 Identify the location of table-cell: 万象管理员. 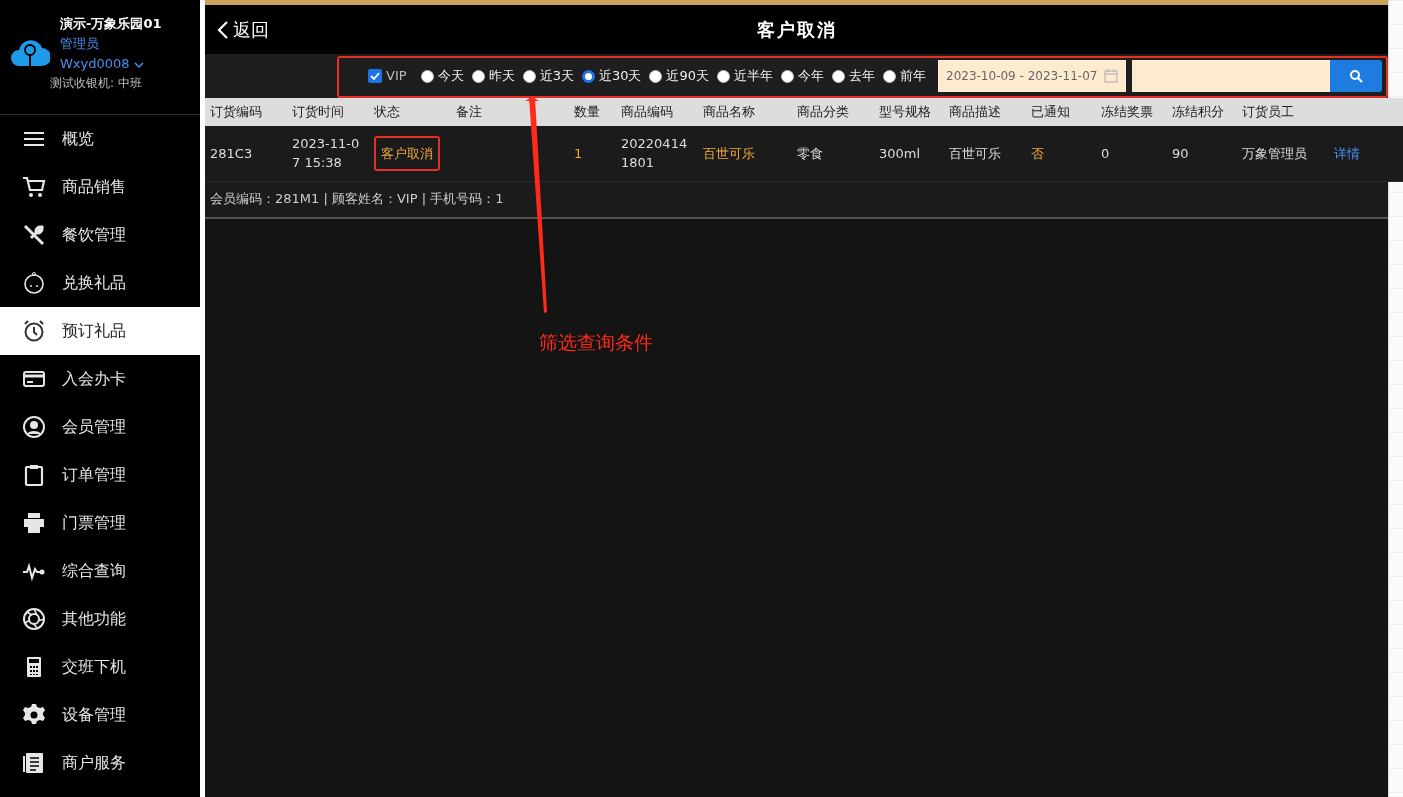
(1283, 153).